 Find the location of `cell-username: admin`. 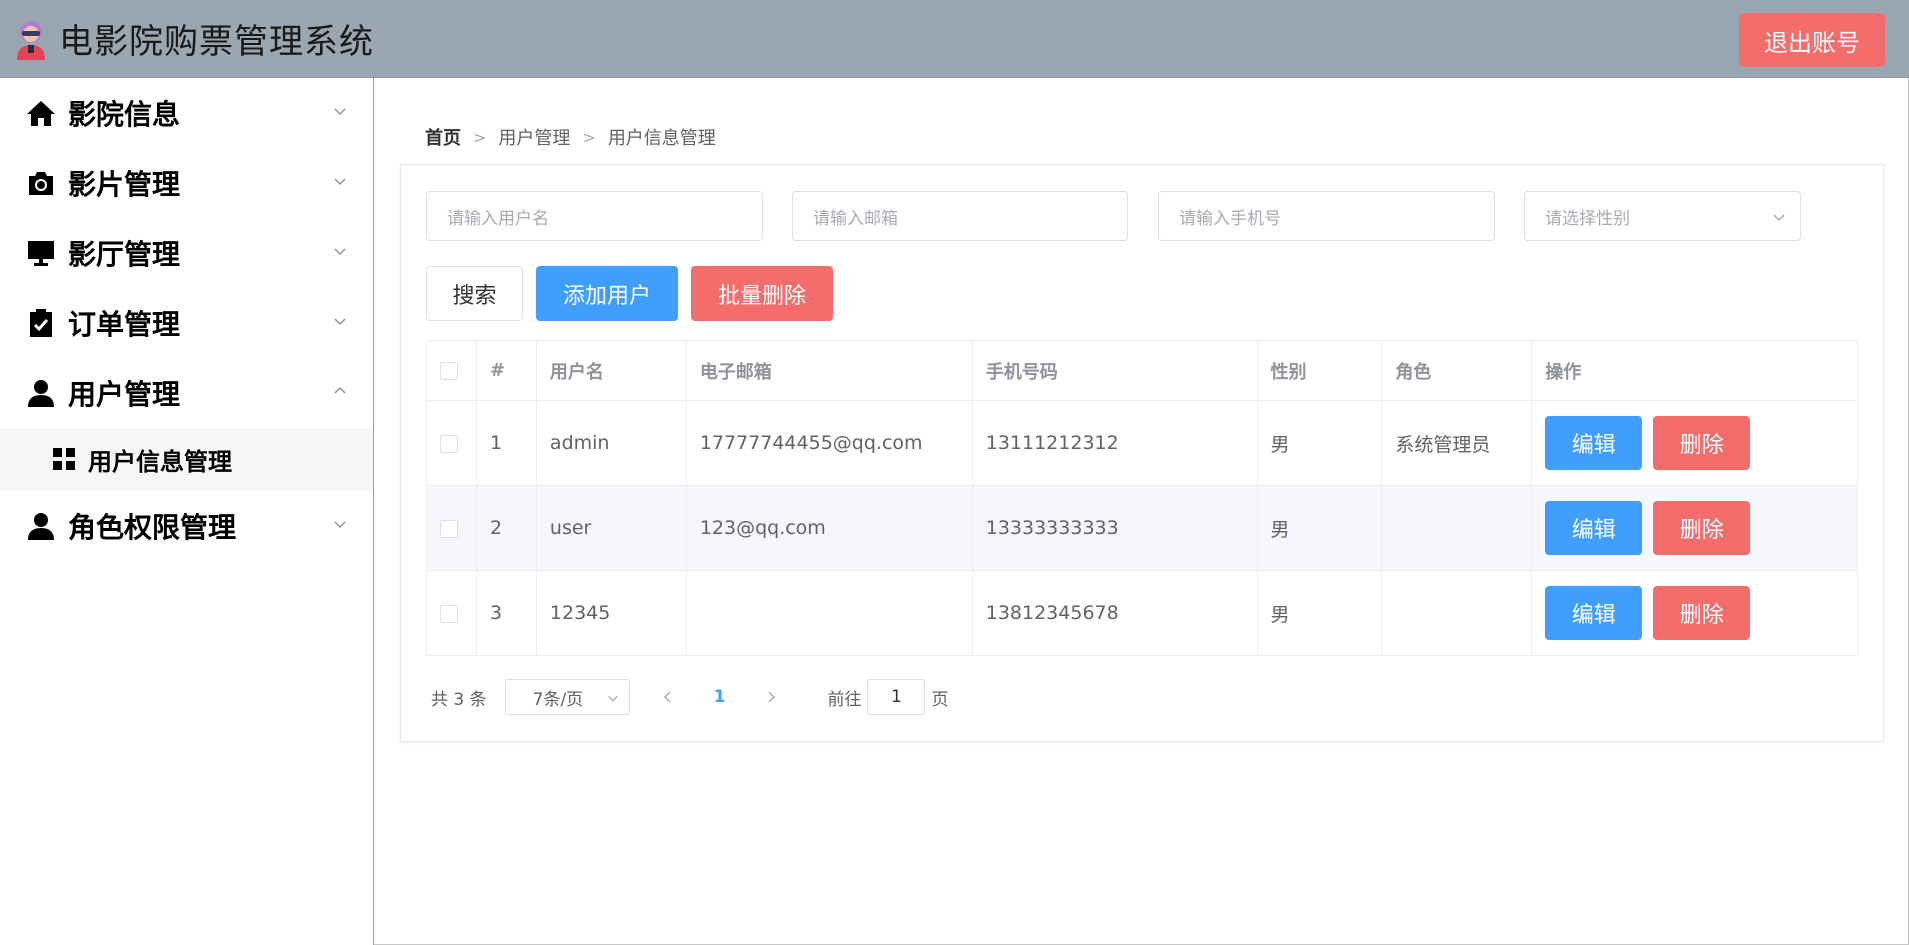

cell-username: admin is located at coordinates (611, 443).